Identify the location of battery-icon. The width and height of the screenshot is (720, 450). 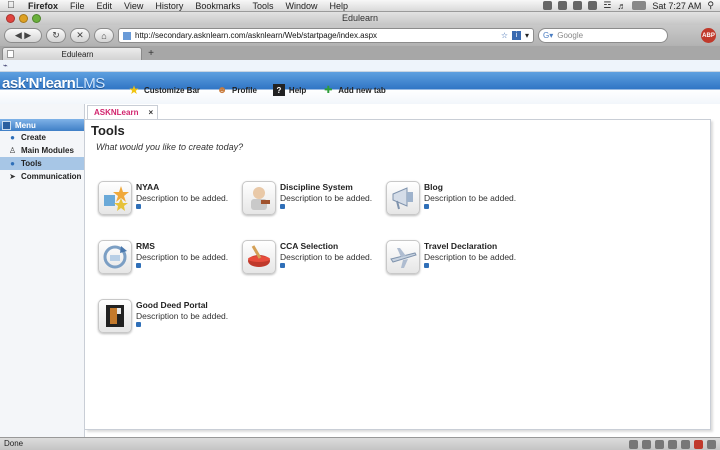
(639, 5).